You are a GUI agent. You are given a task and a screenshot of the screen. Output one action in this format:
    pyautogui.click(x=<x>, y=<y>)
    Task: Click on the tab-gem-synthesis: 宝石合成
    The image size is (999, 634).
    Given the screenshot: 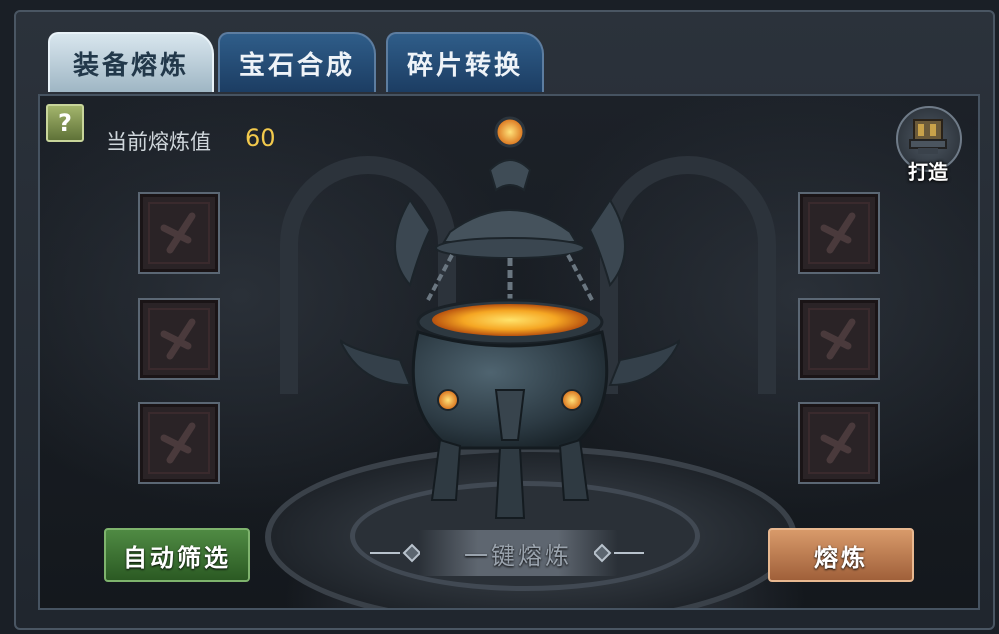 What is the action you would take?
    pyautogui.click(x=297, y=62)
    